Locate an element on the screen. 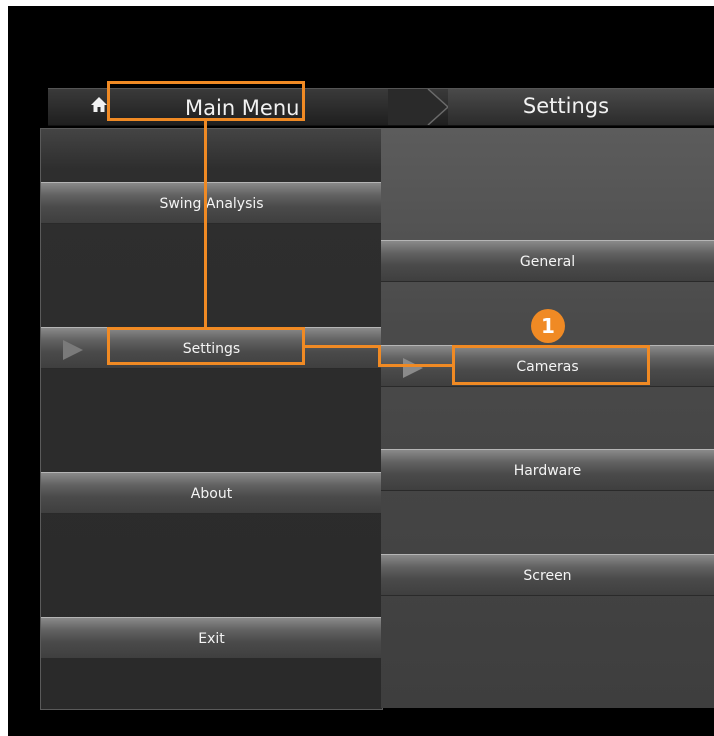 The height and width of the screenshot is (736, 714). settings-item-hardware: Hardware is located at coordinates (547, 470).